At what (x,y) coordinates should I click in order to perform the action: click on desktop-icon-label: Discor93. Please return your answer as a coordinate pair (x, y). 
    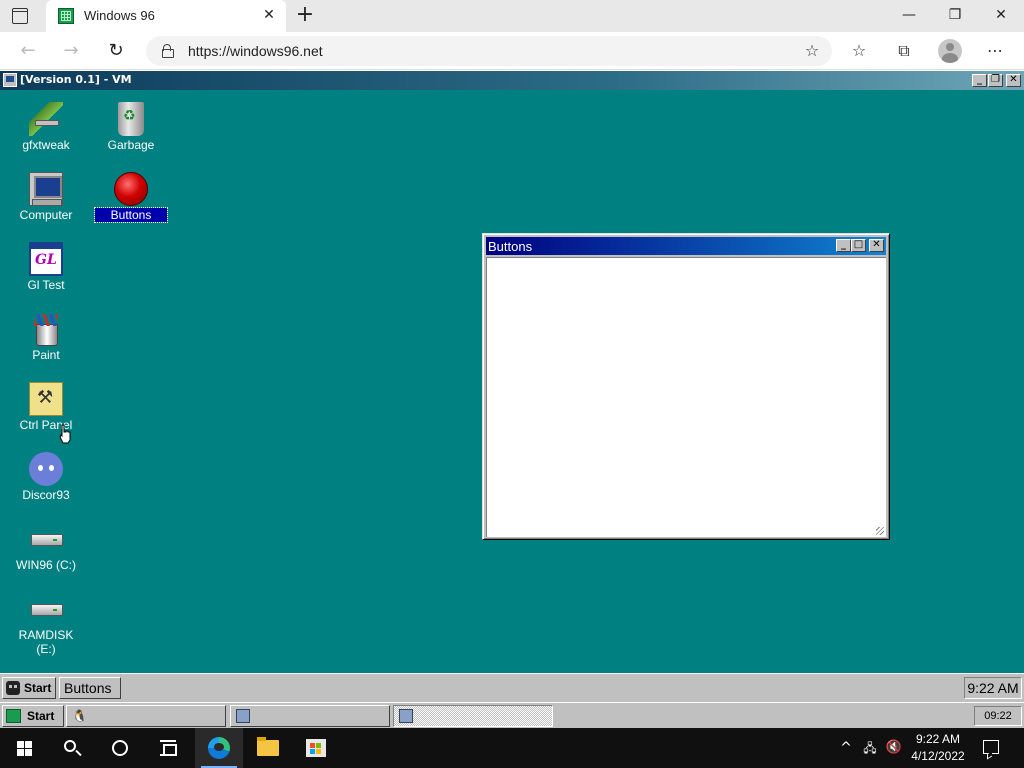
    Looking at the image, I should click on (46, 495).